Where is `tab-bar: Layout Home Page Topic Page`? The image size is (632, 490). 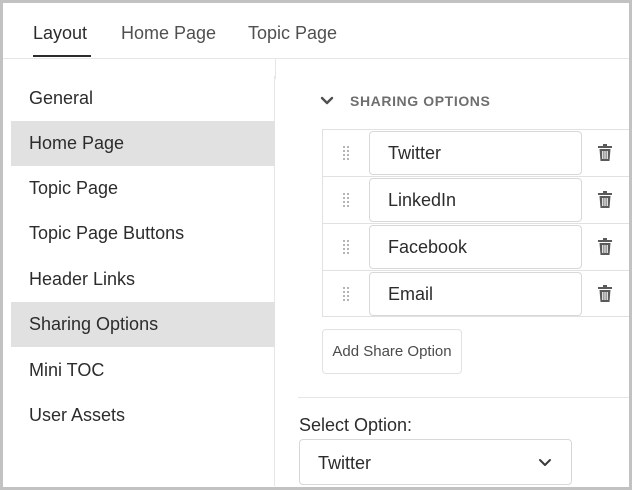 tab-bar: Layout Home Page Topic Page is located at coordinates (316, 31).